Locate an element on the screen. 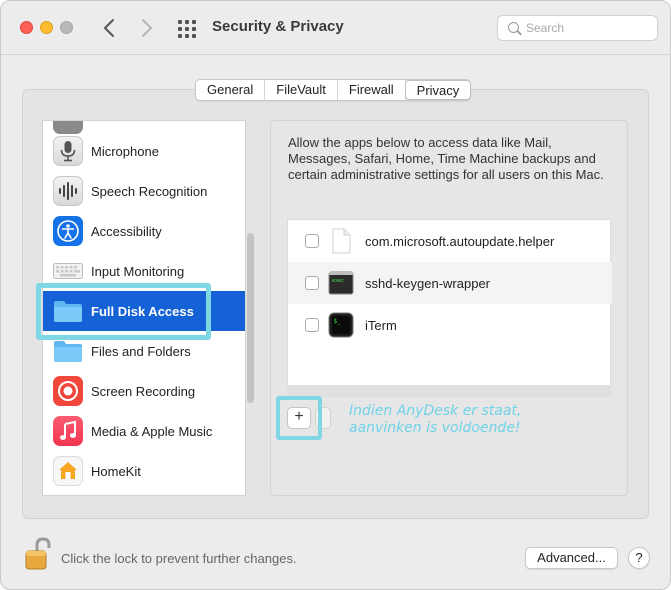  sidebar-item-label: Media & Apple Music is located at coordinates (152, 431).